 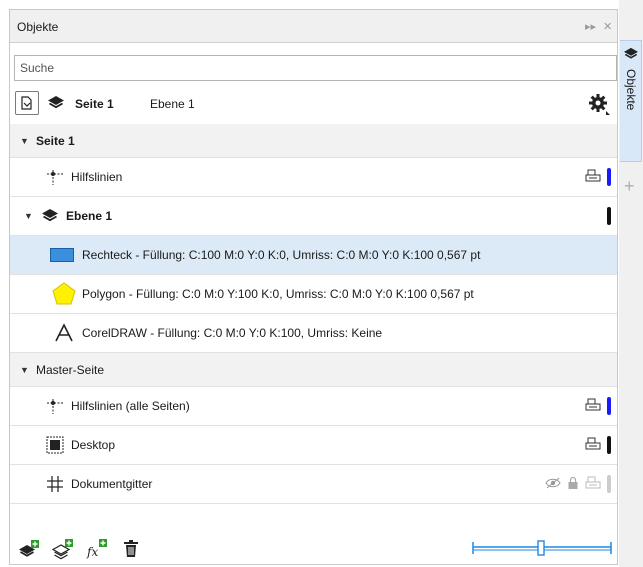 I want to click on guides-label: Hilfslinien, so click(x=97, y=177).